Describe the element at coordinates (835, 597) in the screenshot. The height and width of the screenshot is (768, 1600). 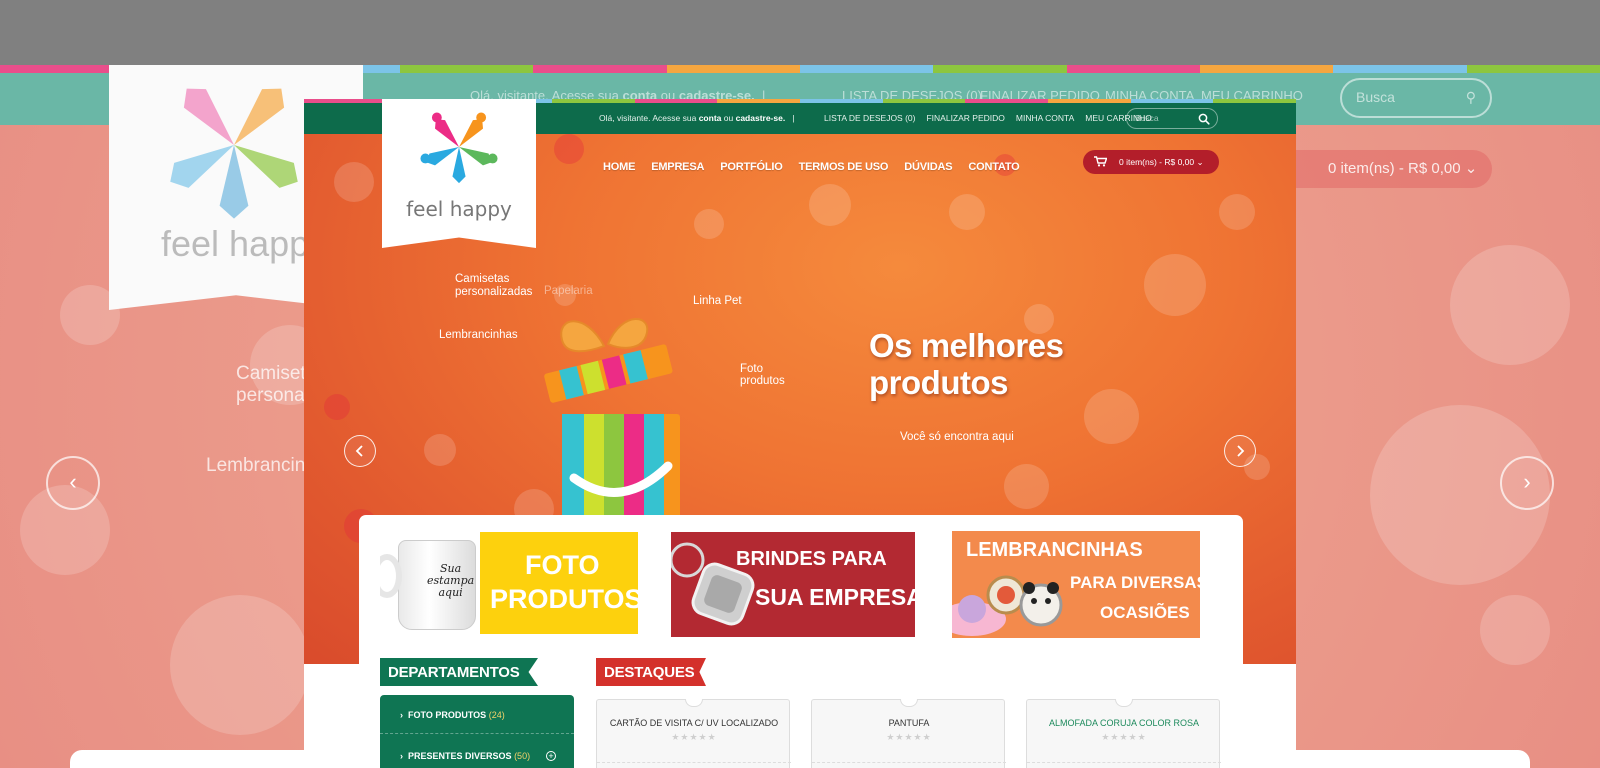
I see `banner-brindes-line2: SUA EMPRESA` at that location.